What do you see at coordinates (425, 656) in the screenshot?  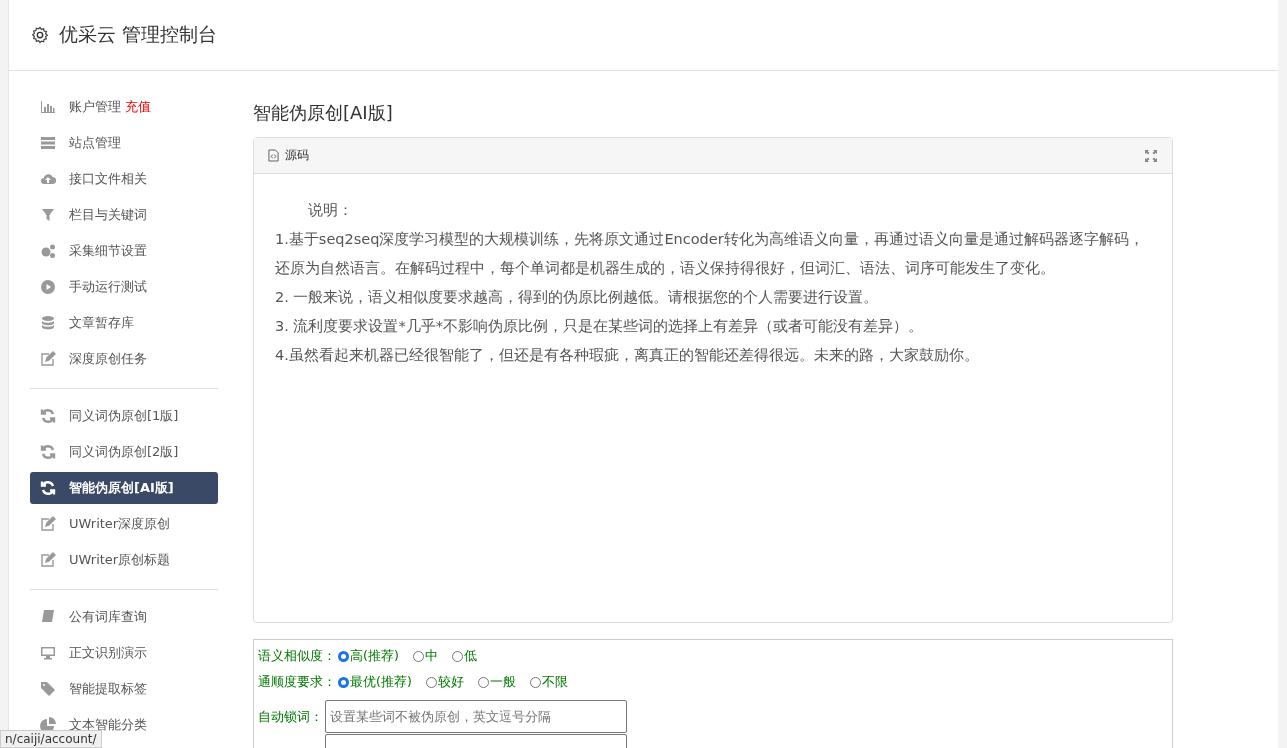 I see `radio-option: 中` at bounding box center [425, 656].